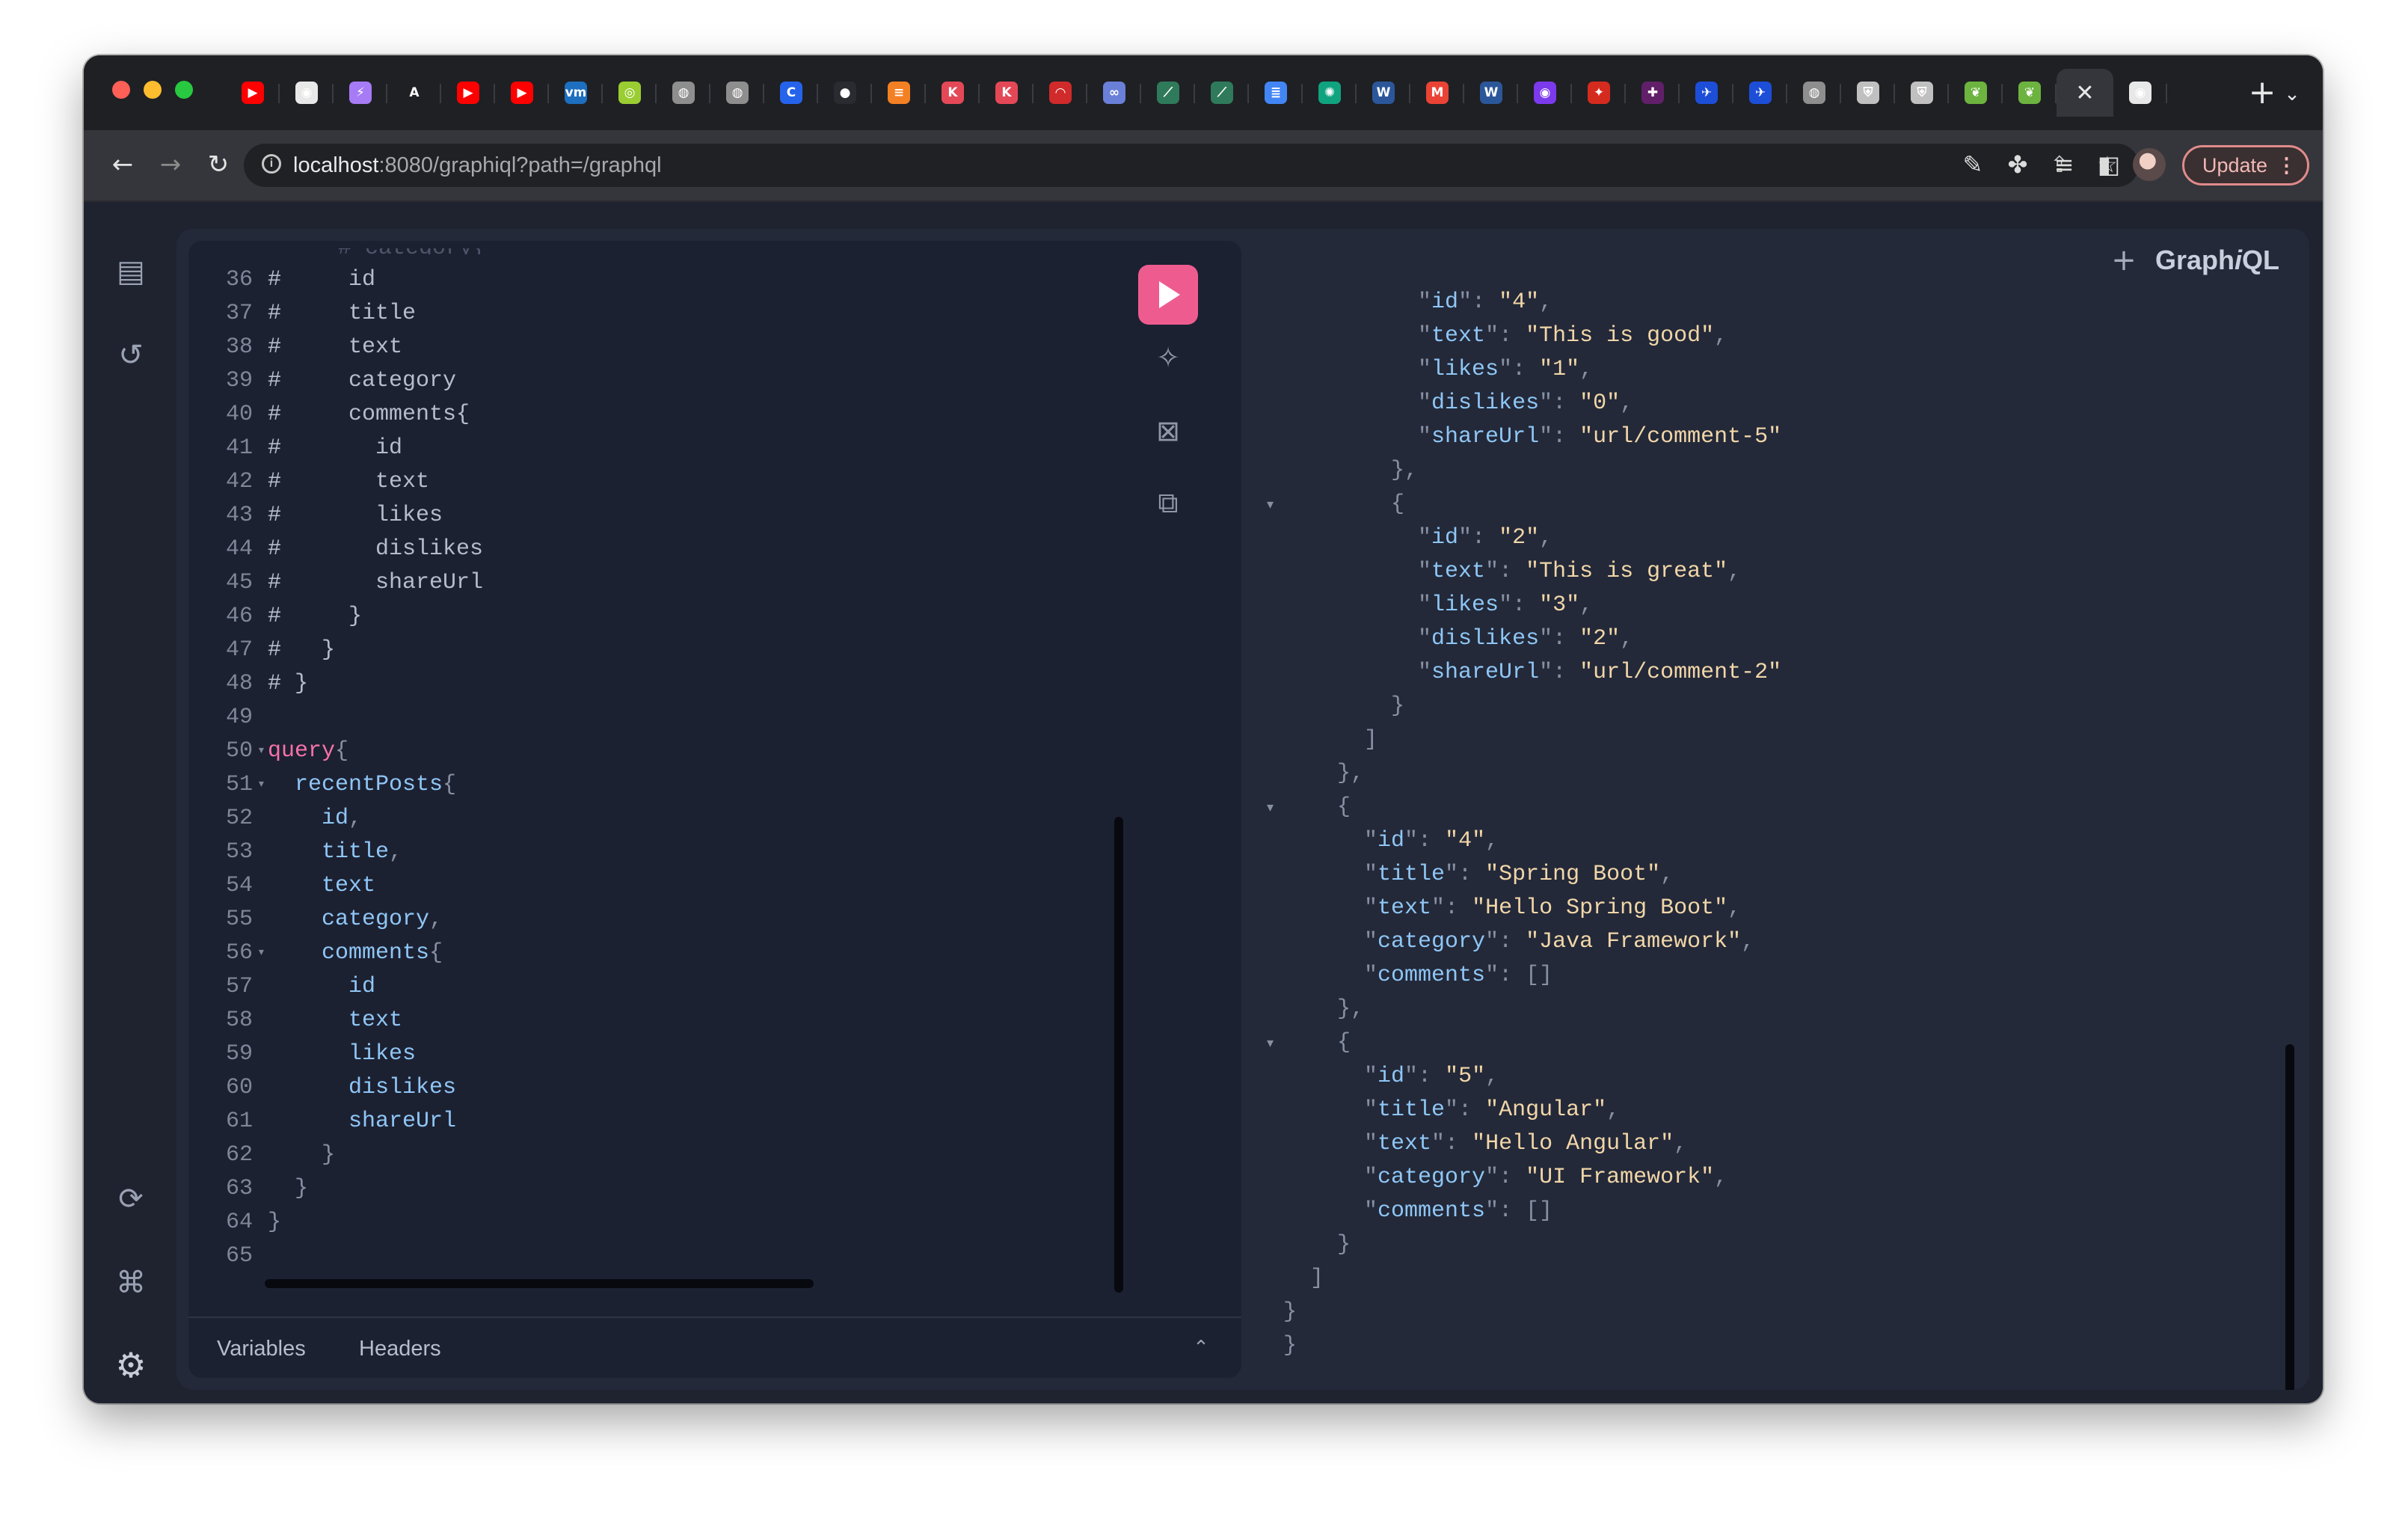 The width and height of the screenshot is (2408, 1514). What do you see at coordinates (1599, 93) in the screenshot?
I see `browser-tab: ✦` at bounding box center [1599, 93].